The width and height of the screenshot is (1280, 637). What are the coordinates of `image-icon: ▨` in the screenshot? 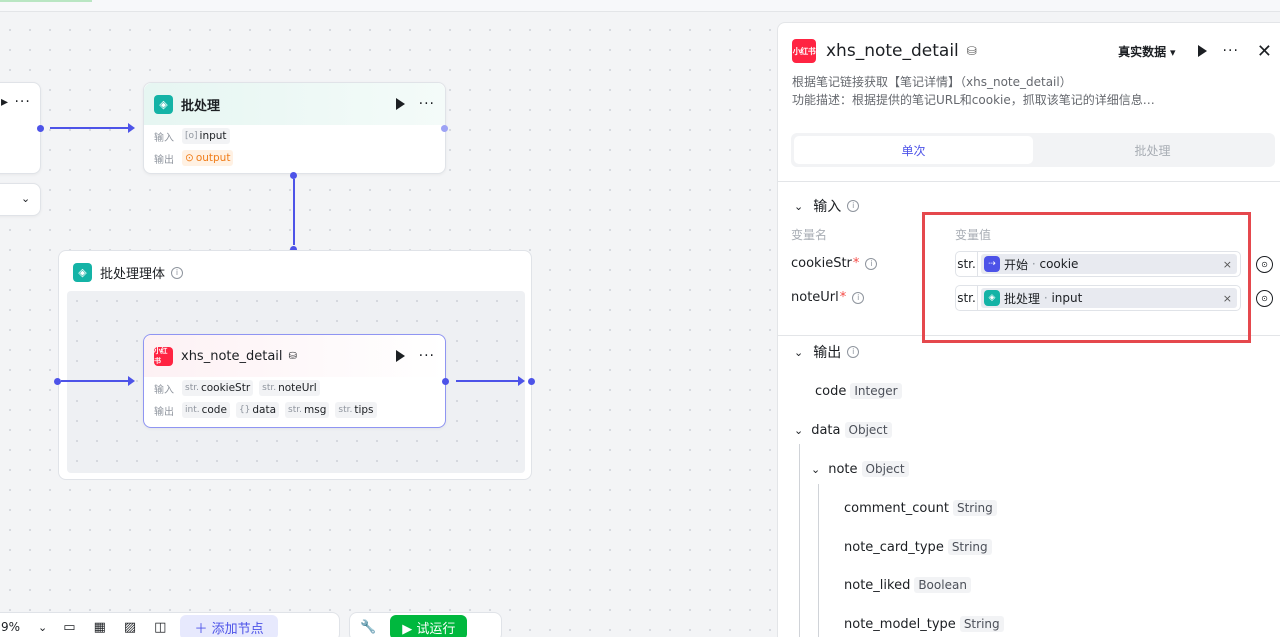 It's located at (130, 627).